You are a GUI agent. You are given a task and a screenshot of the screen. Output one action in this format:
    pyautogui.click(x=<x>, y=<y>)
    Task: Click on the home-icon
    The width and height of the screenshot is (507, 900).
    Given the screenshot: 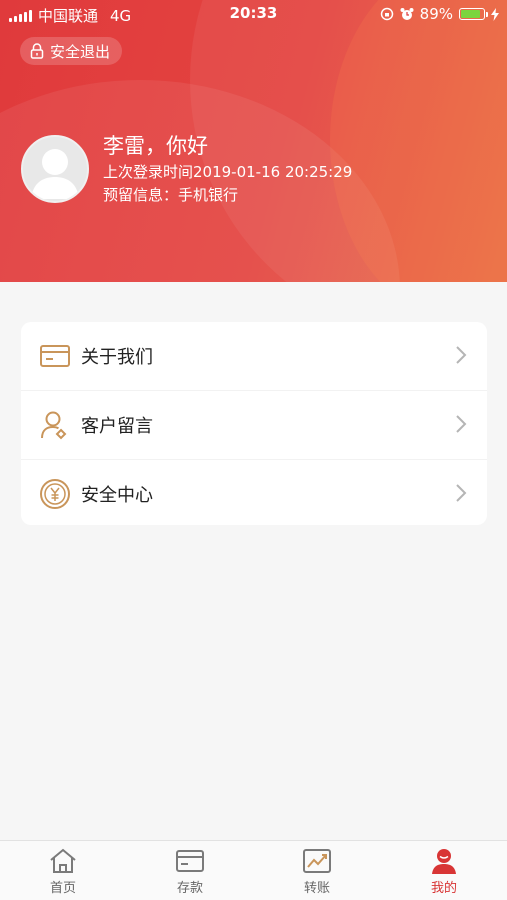 What is the action you would take?
    pyautogui.click(x=63, y=860)
    